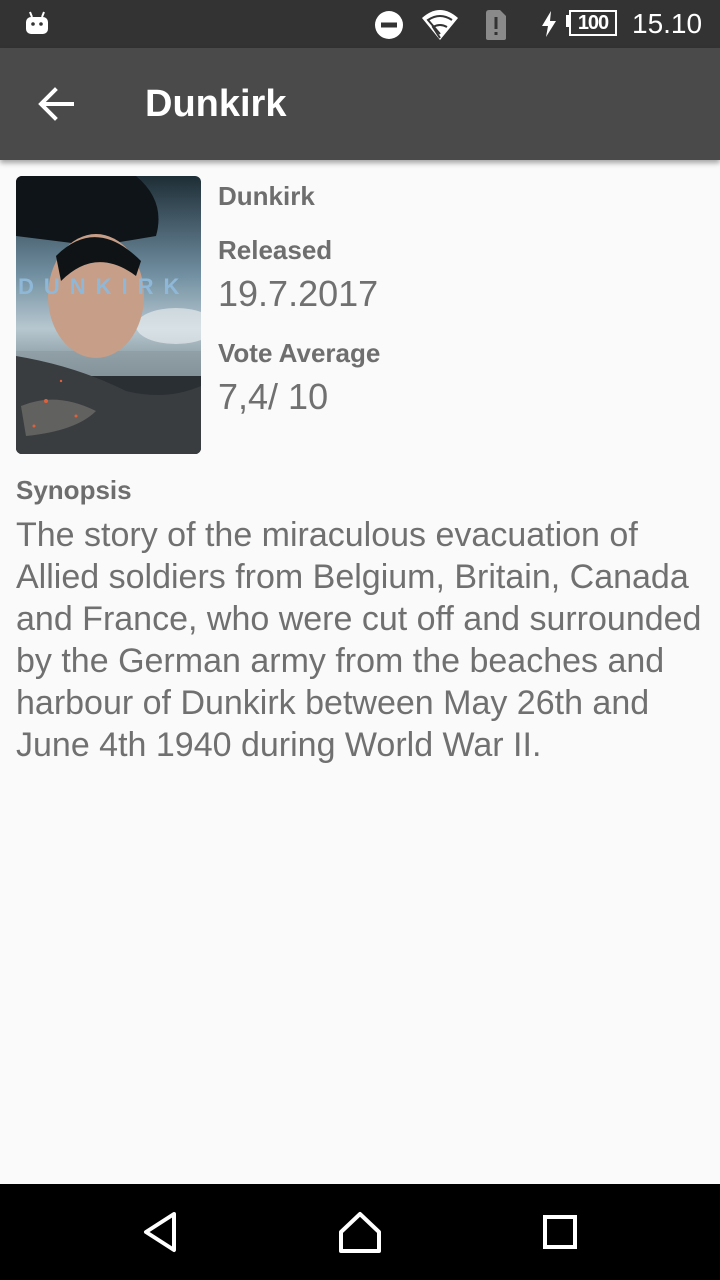  I want to click on nav-recents-button, so click(560, 1232).